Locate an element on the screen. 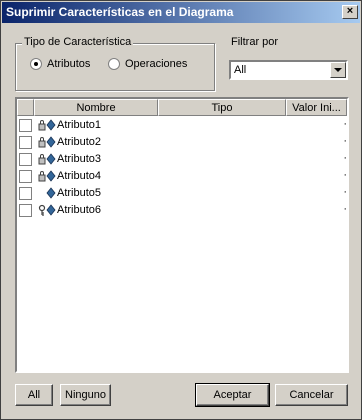 The image size is (362, 420). row-name: Atributo2 is located at coordinates (79, 142).